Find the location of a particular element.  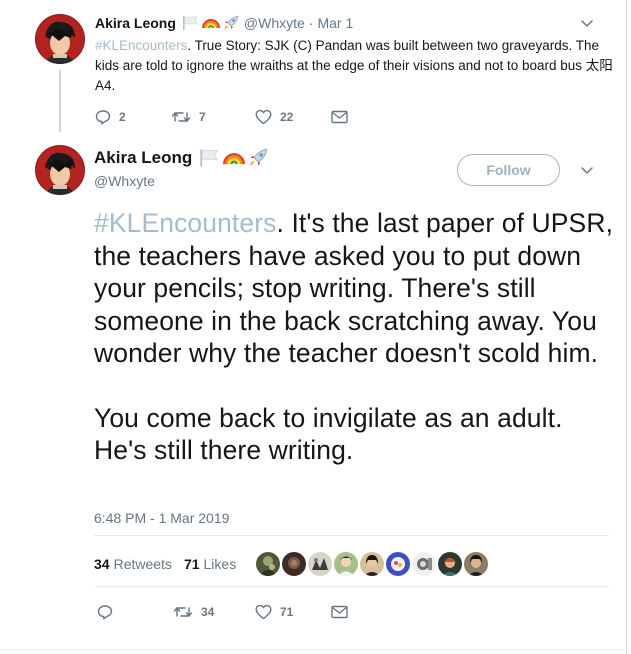

reply-button is located at coordinates (117, 612).